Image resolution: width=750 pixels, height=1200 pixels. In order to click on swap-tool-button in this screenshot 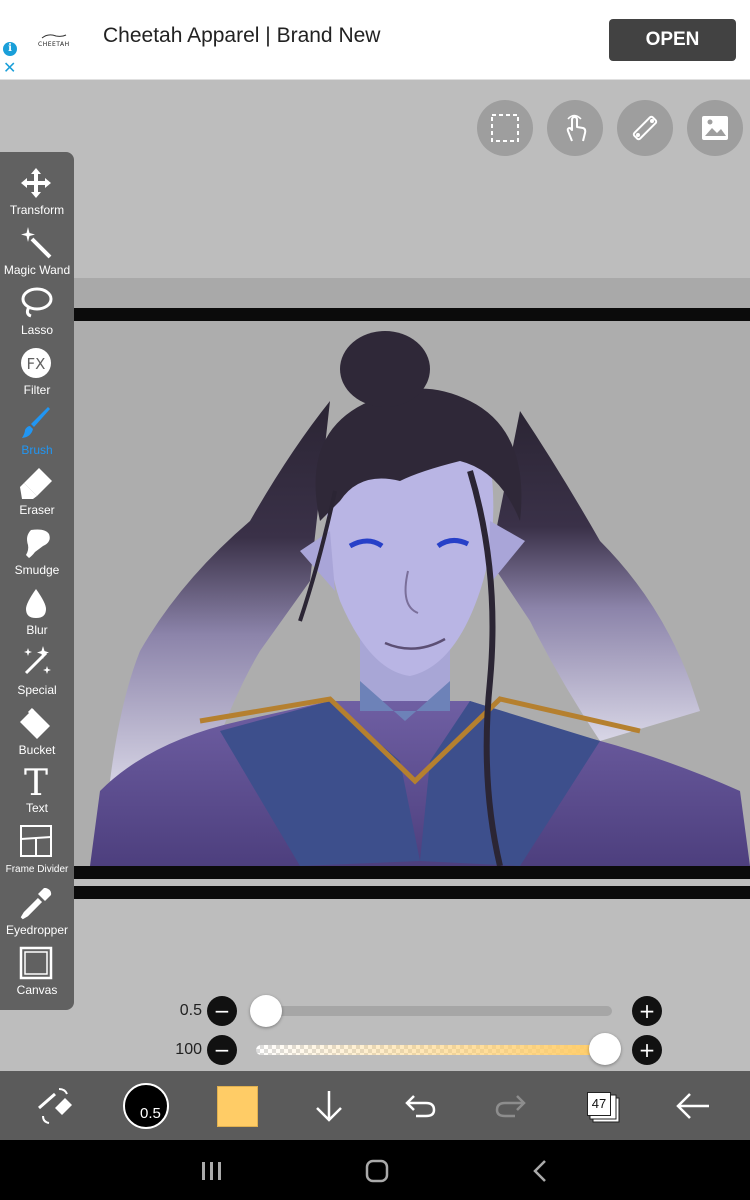, I will do `click(55, 1106)`.